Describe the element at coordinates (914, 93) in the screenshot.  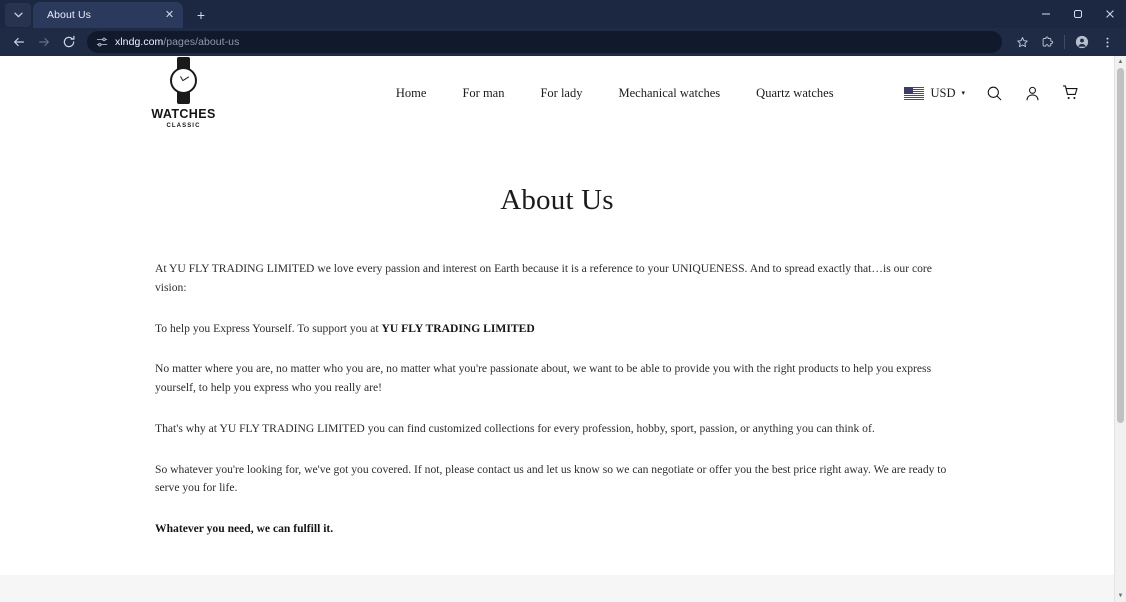
I see `us-flag-icon` at that location.